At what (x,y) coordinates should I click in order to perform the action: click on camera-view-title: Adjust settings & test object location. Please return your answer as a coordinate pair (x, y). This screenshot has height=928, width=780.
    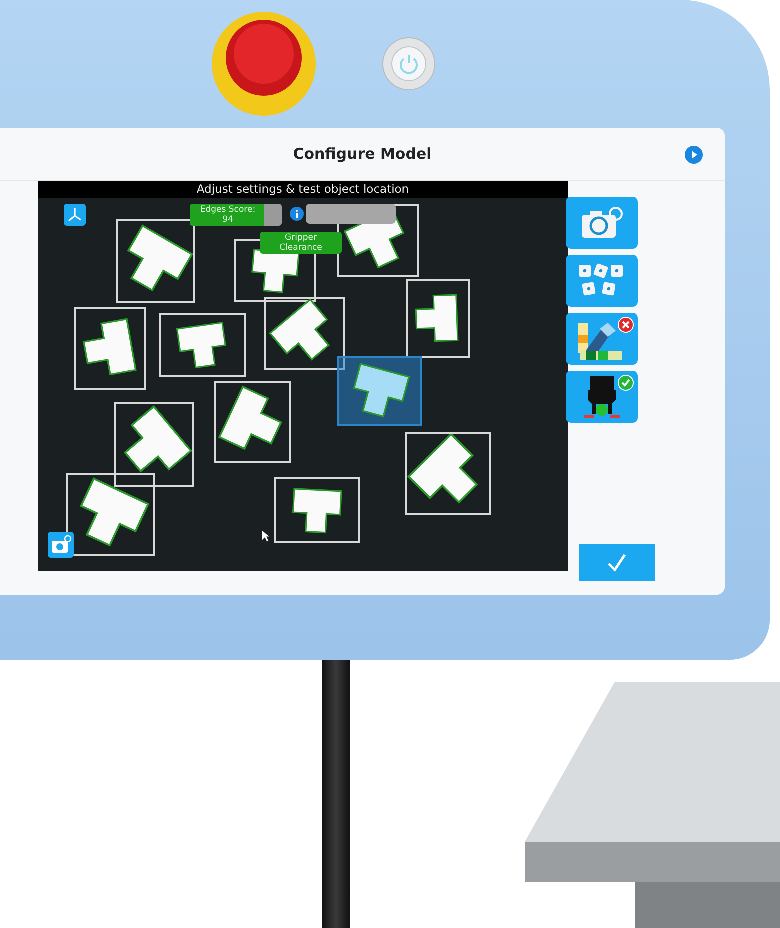
    Looking at the image, I should click on (303, 189).